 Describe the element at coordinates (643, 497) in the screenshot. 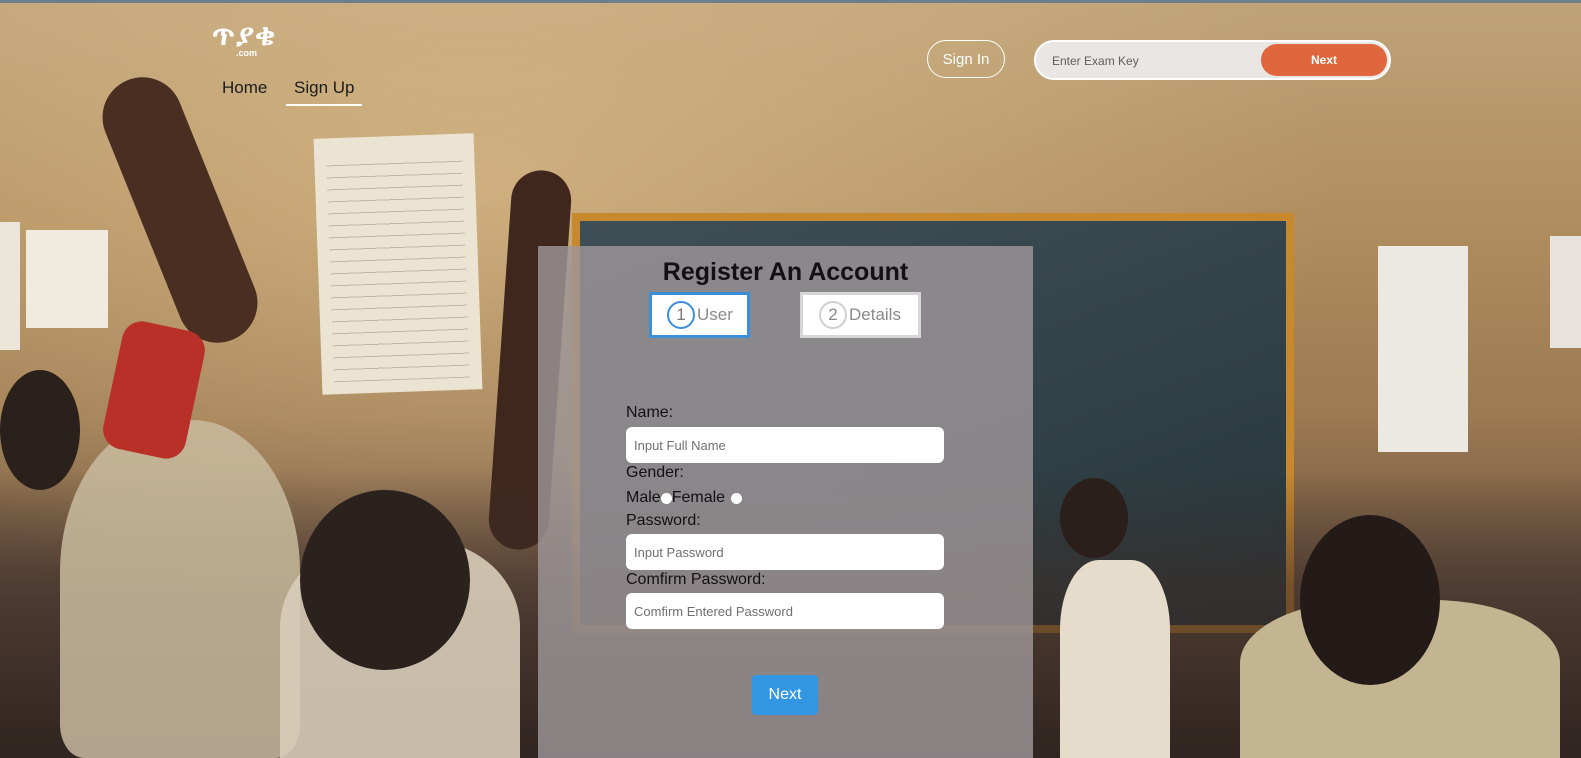

I see `gender-male-label: Male` at that location.